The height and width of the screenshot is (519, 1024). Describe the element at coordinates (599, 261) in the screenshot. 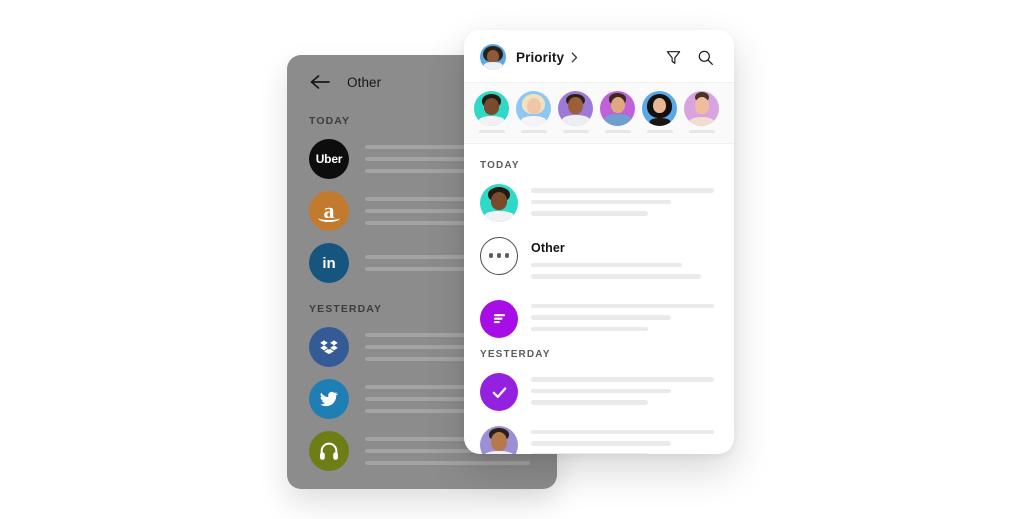

I see `message-row-other: Other` at that location.